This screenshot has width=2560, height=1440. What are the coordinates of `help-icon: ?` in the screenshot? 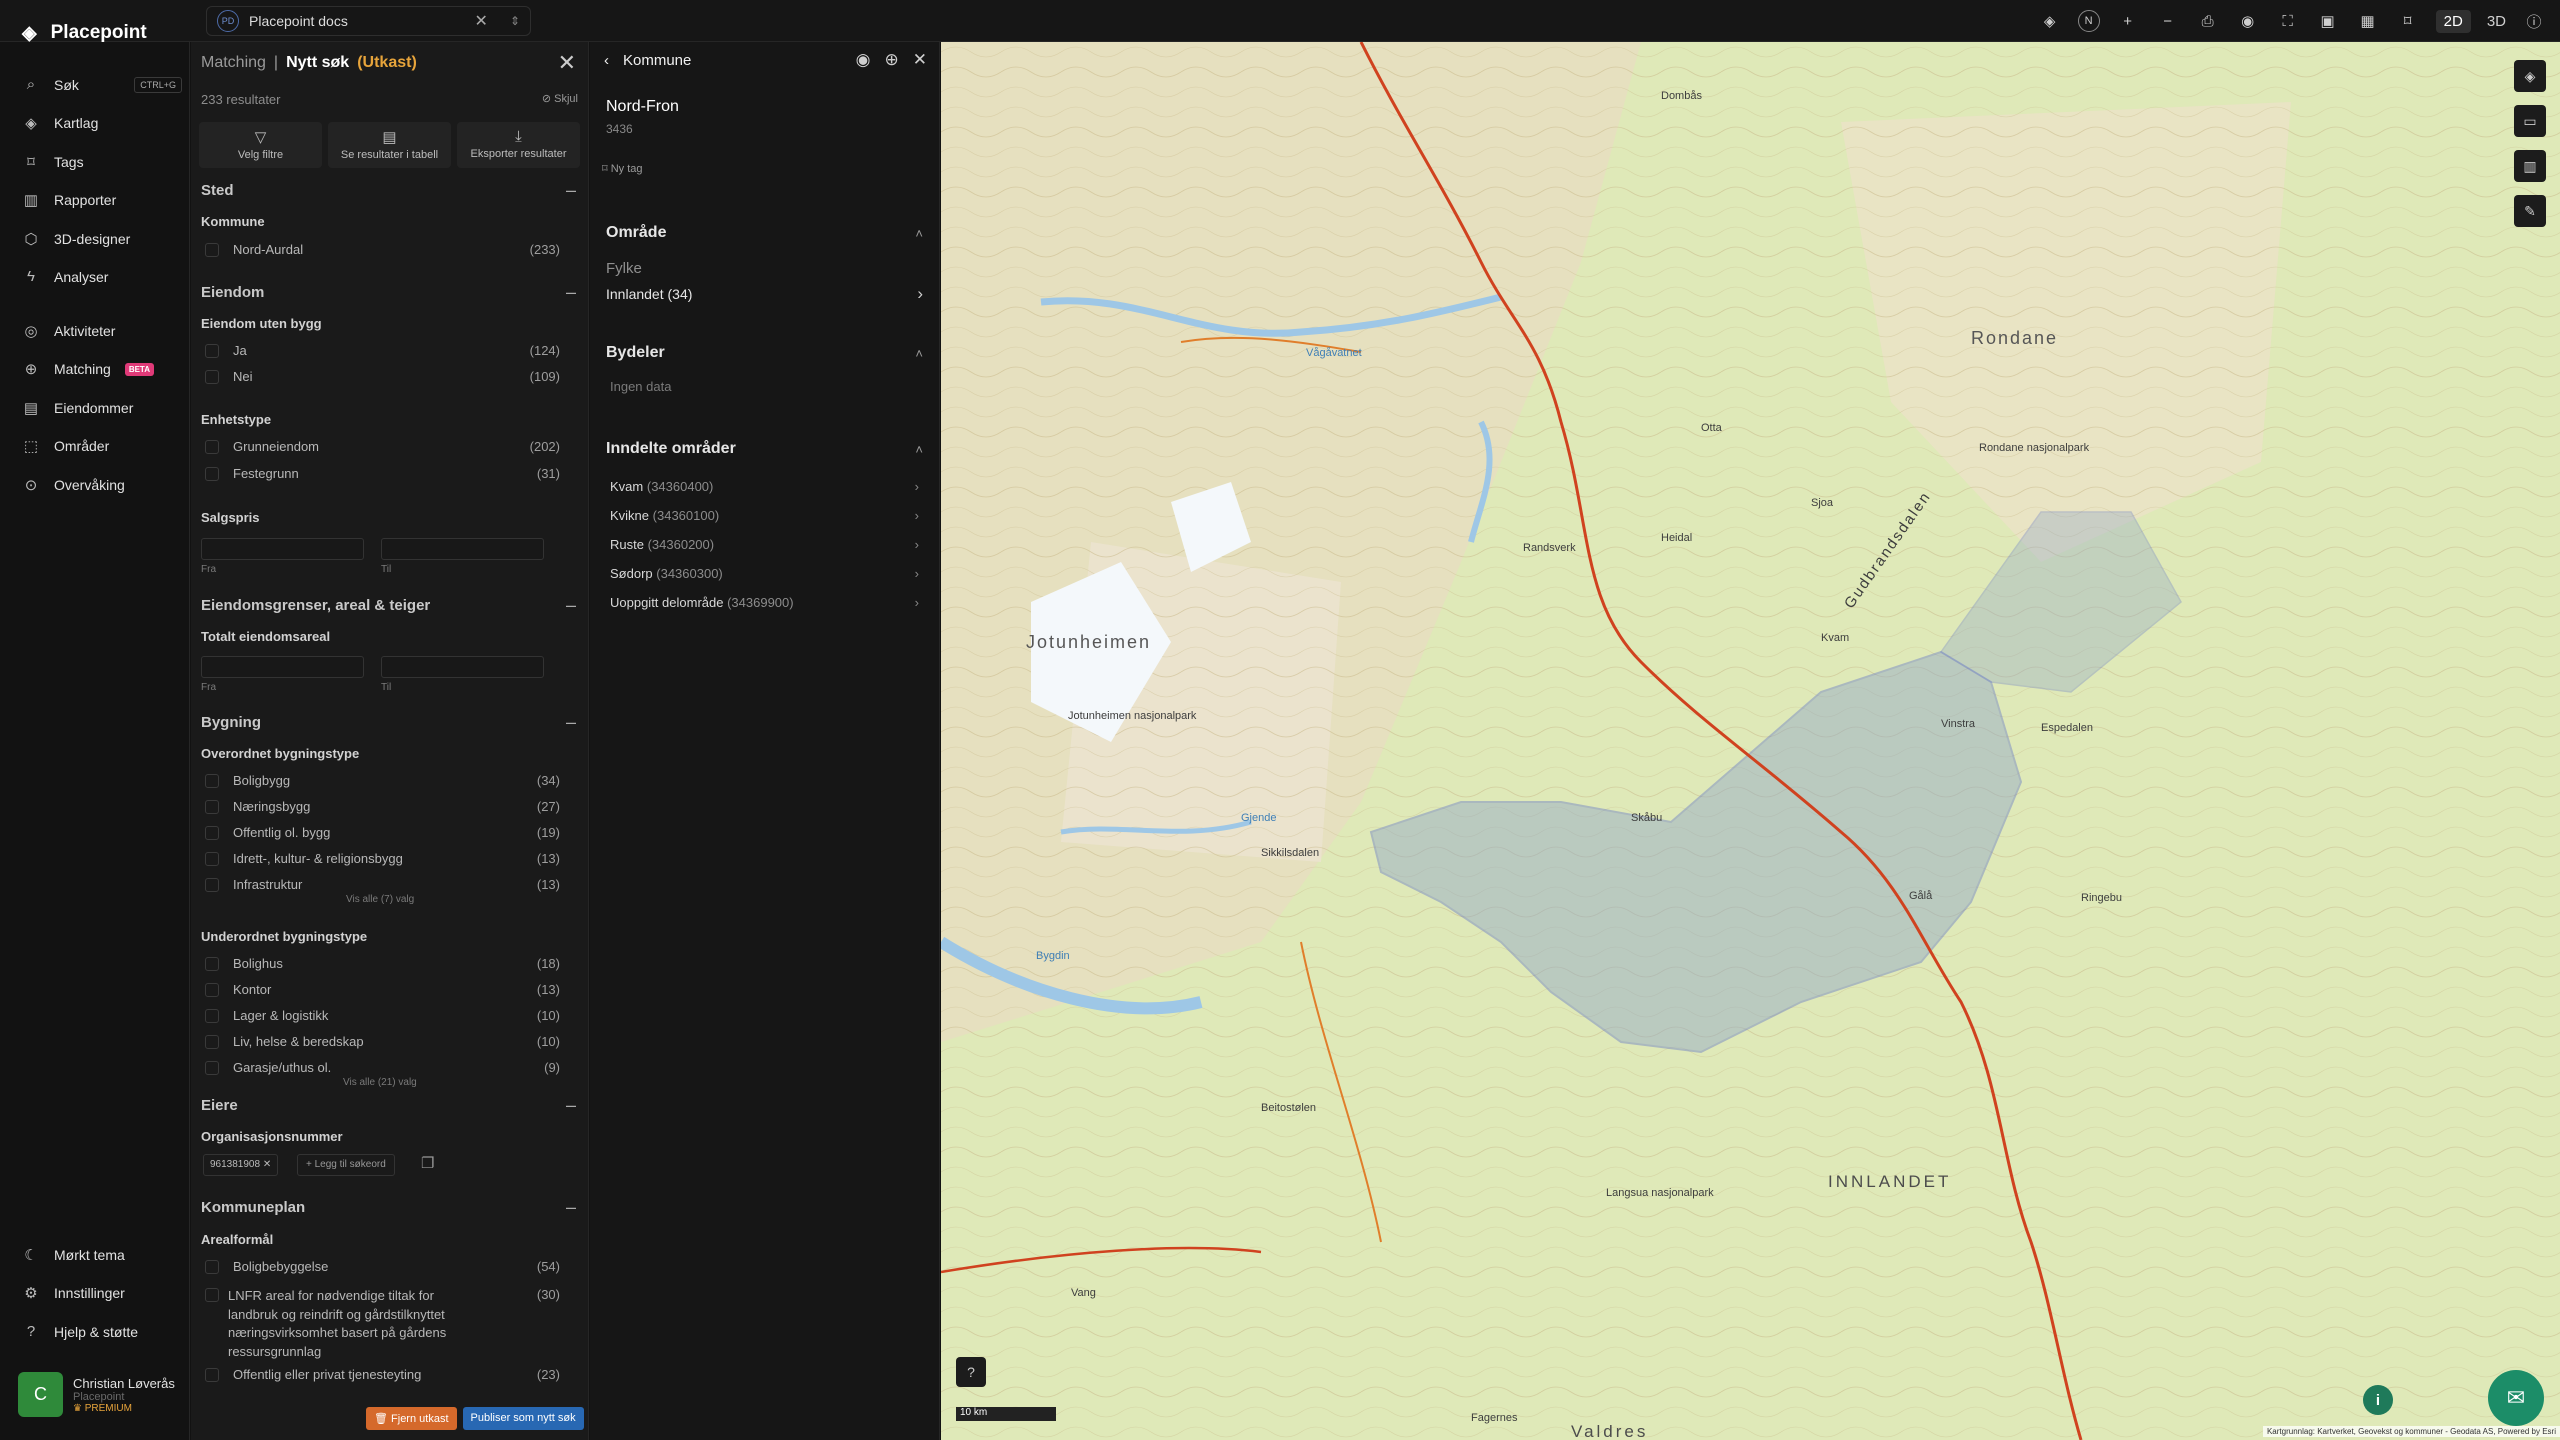 It's located at (971, 1372).